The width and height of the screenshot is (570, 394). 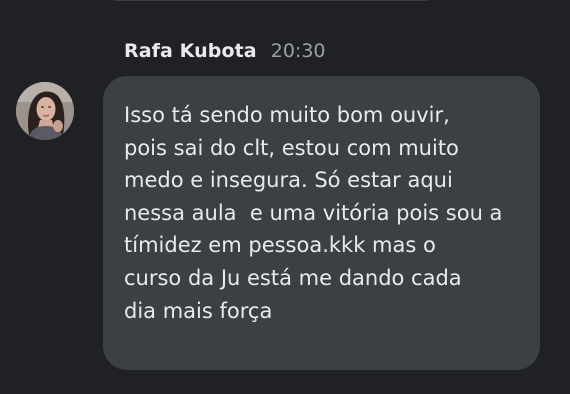 I want to click on avatar-photo-icon, so click(x=45, y=111).